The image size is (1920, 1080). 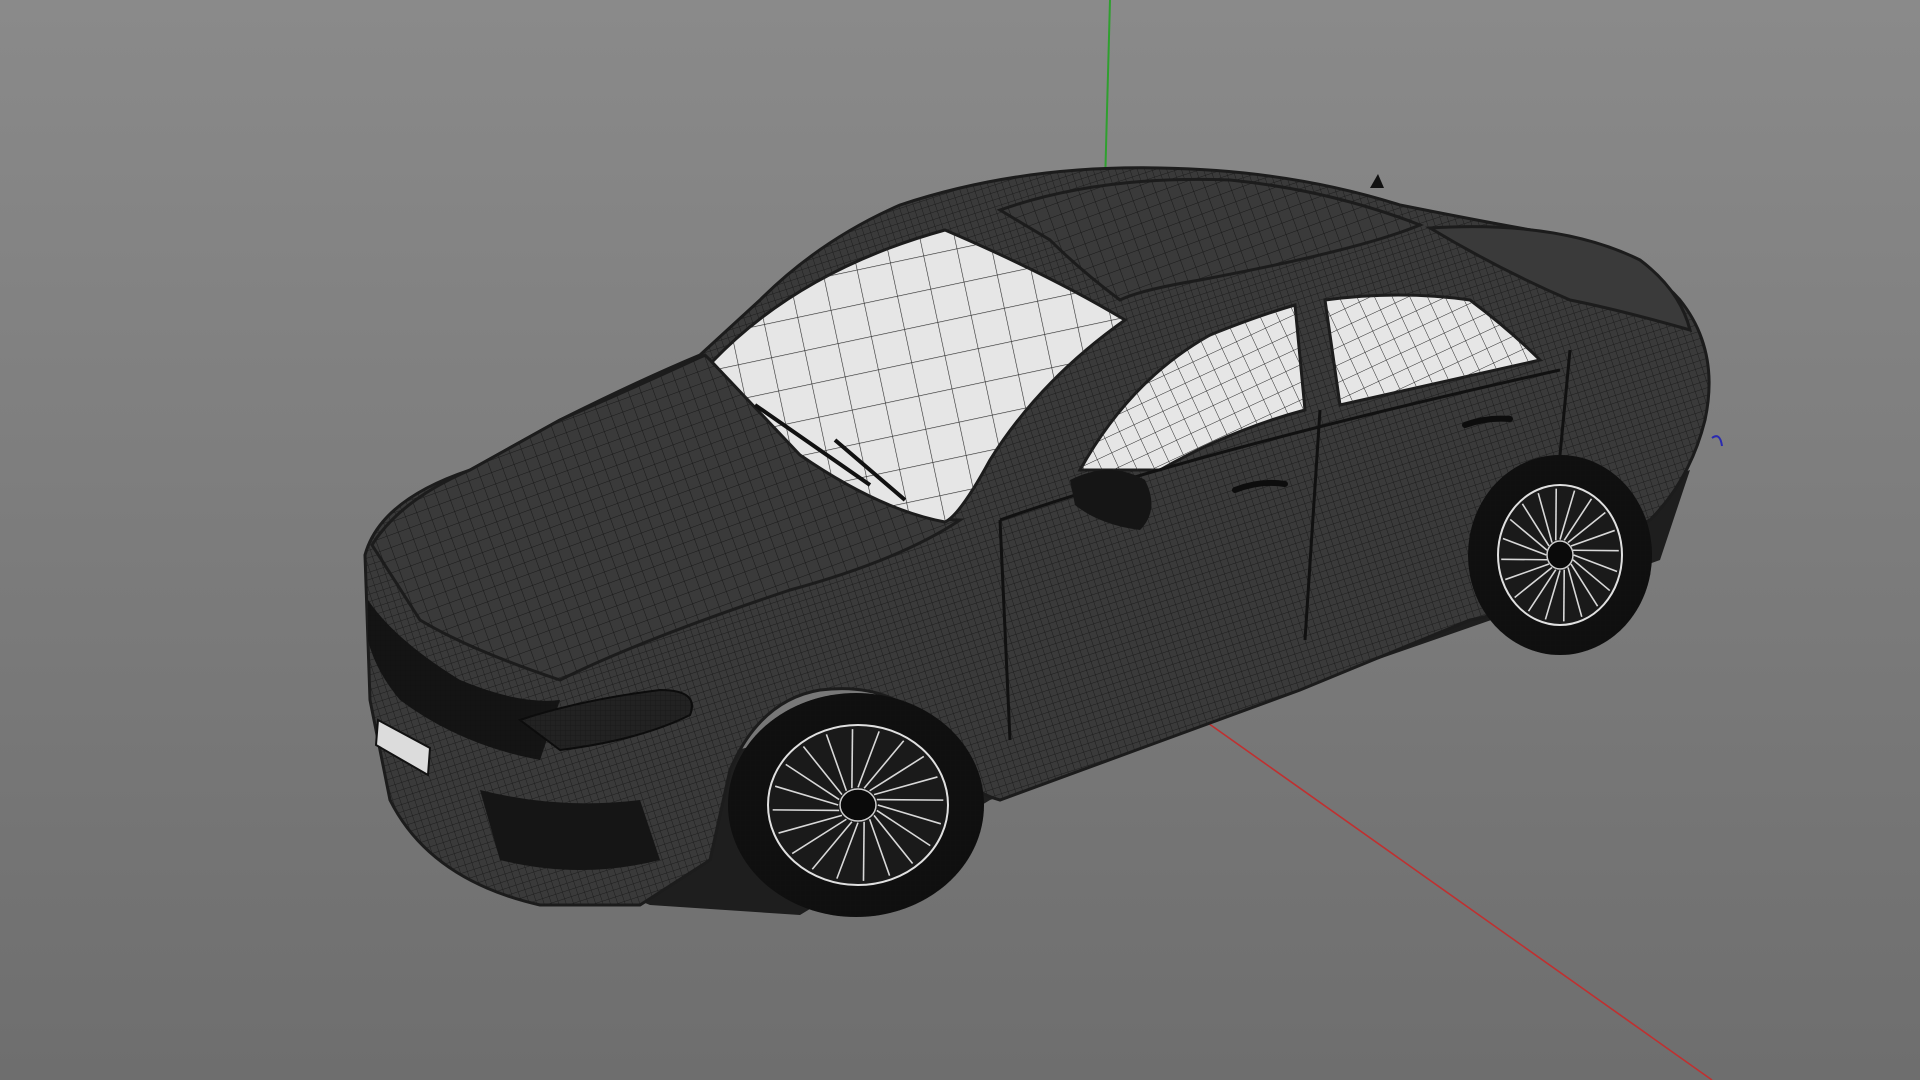 What do you see at coordinates (1377, 181) in the screenshot?
I see `roof-antenna` at bounding box center [1377, 181].